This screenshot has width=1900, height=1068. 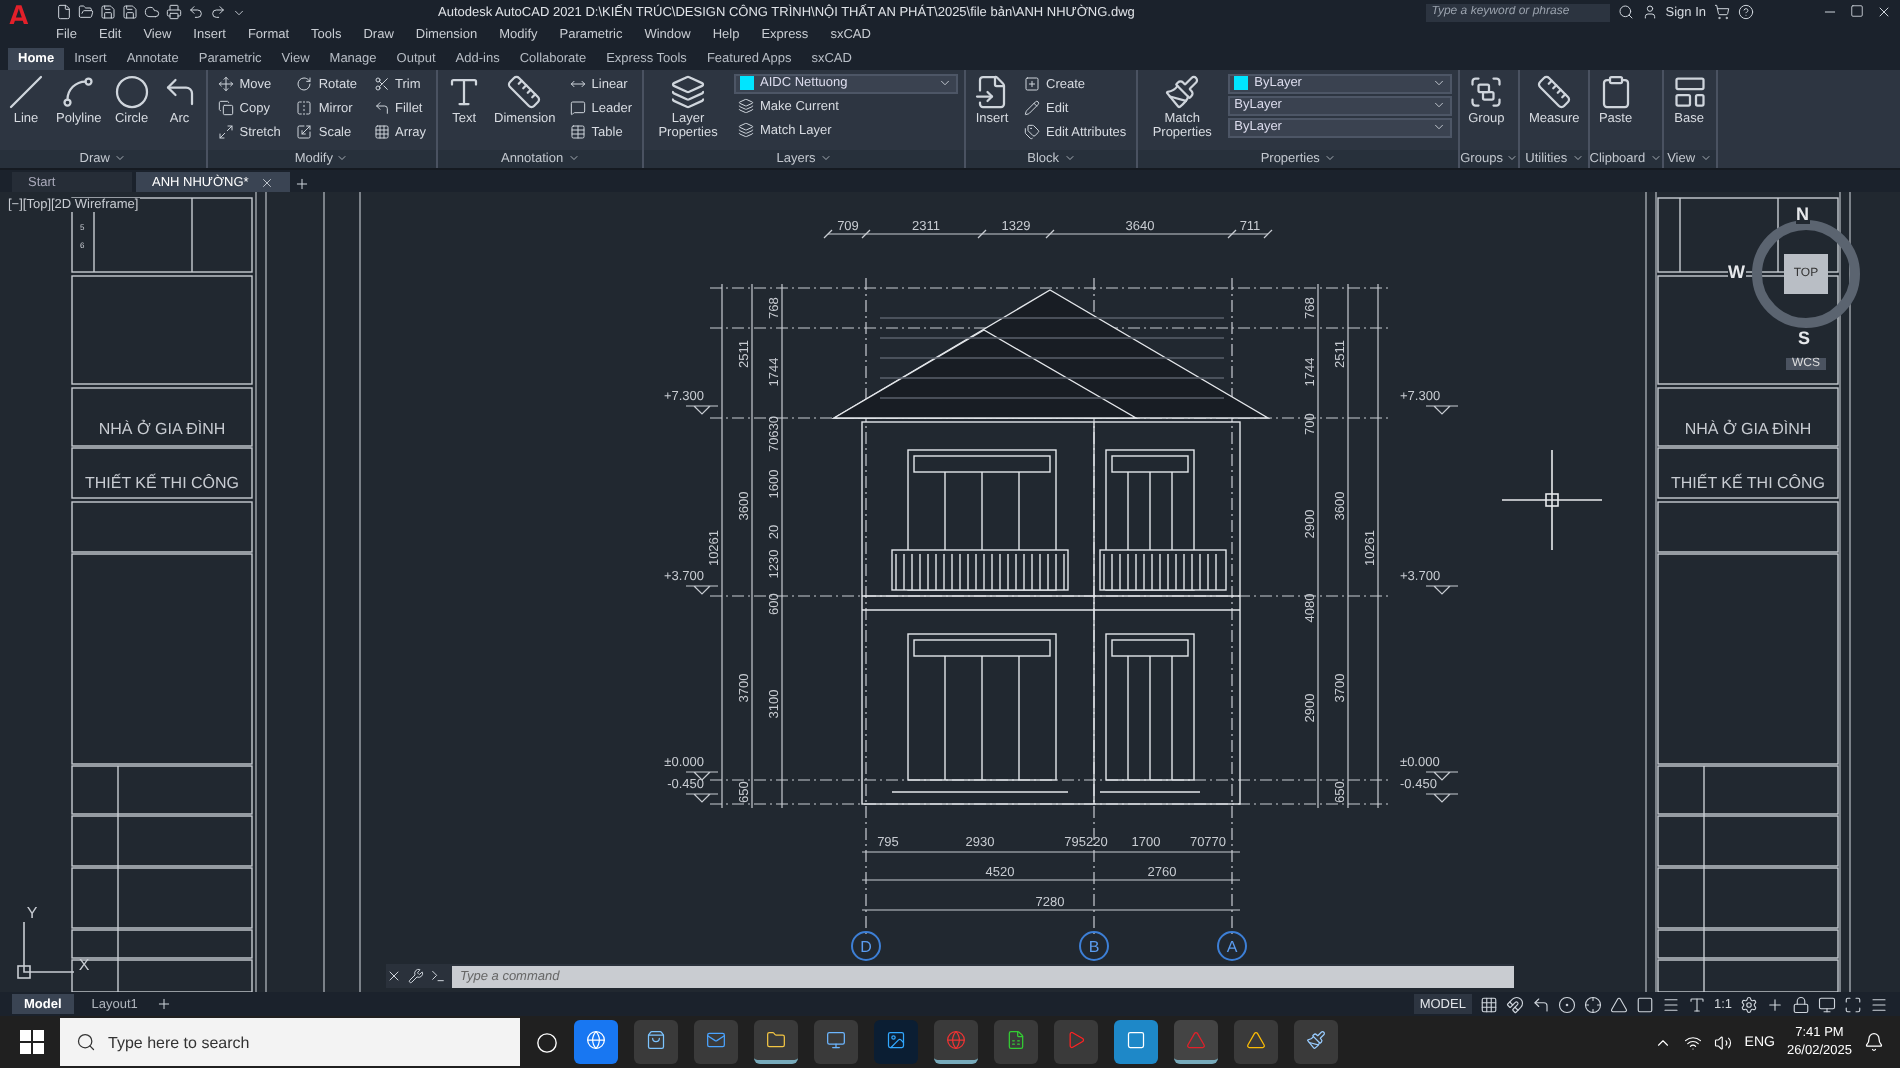 I want to click on compass-label: W, so click(x=1736, y=272).